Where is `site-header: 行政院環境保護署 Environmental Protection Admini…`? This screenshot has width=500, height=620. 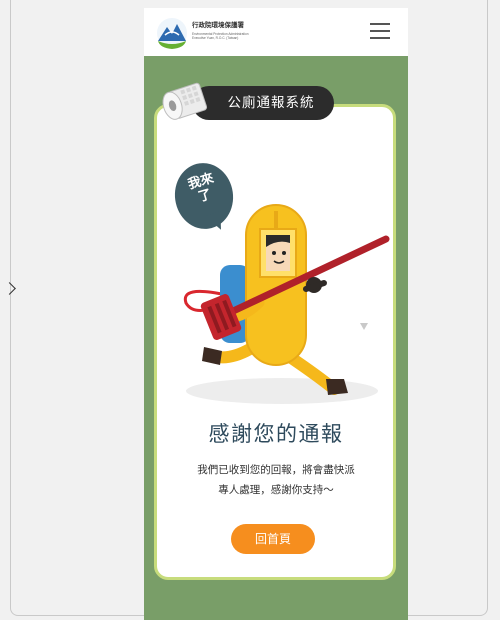
site-header: 行政院環境保護署 Environmental Protection Admini… is located at coordinates (276, 32).